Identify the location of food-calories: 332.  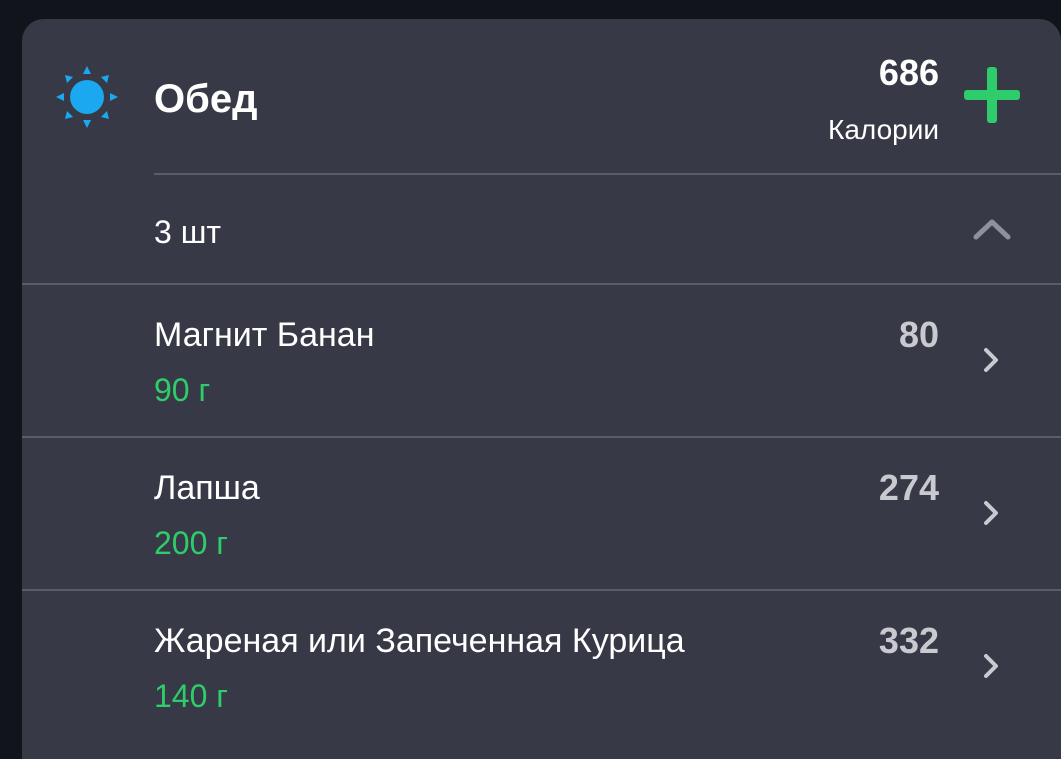
(908, 640).